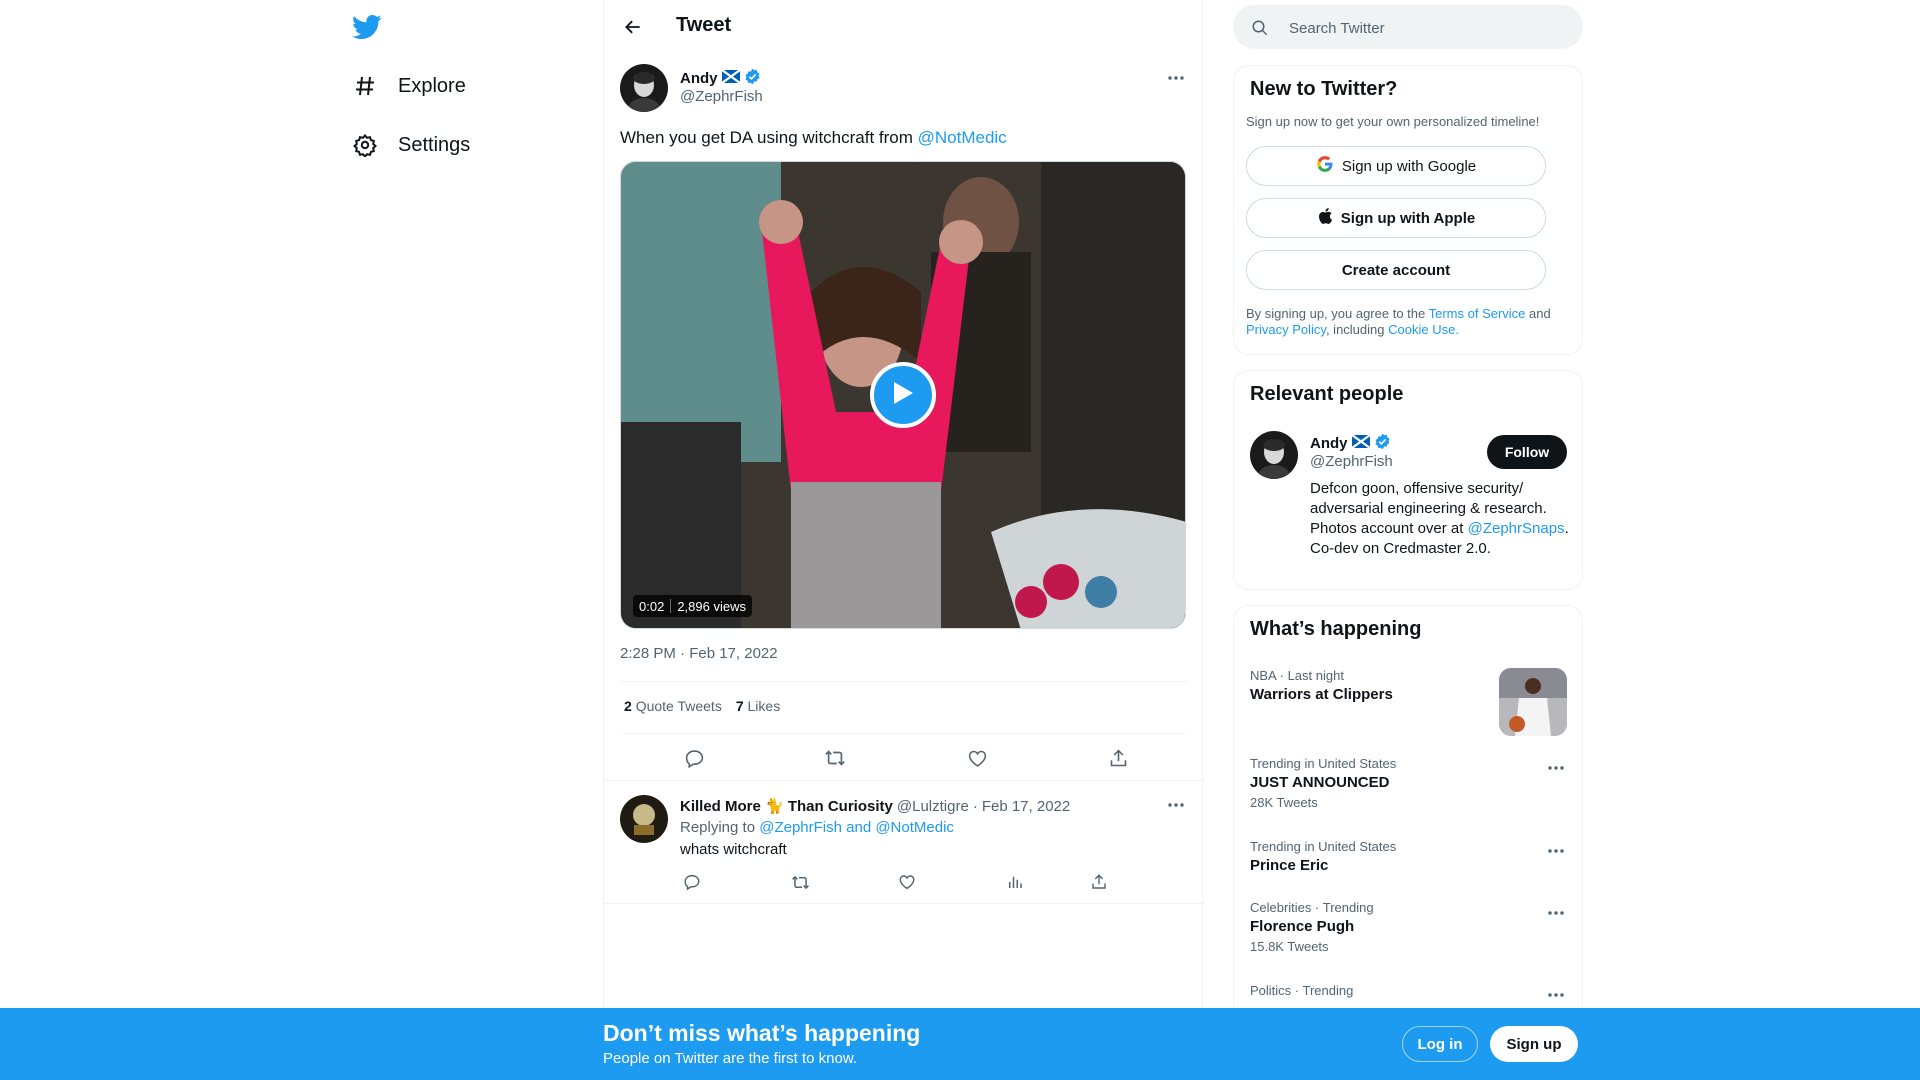 The width and height of the screenshot is (1920, 1080). I want to click on video-info-badge: 0:02 2,896 views, so click(692, 606).